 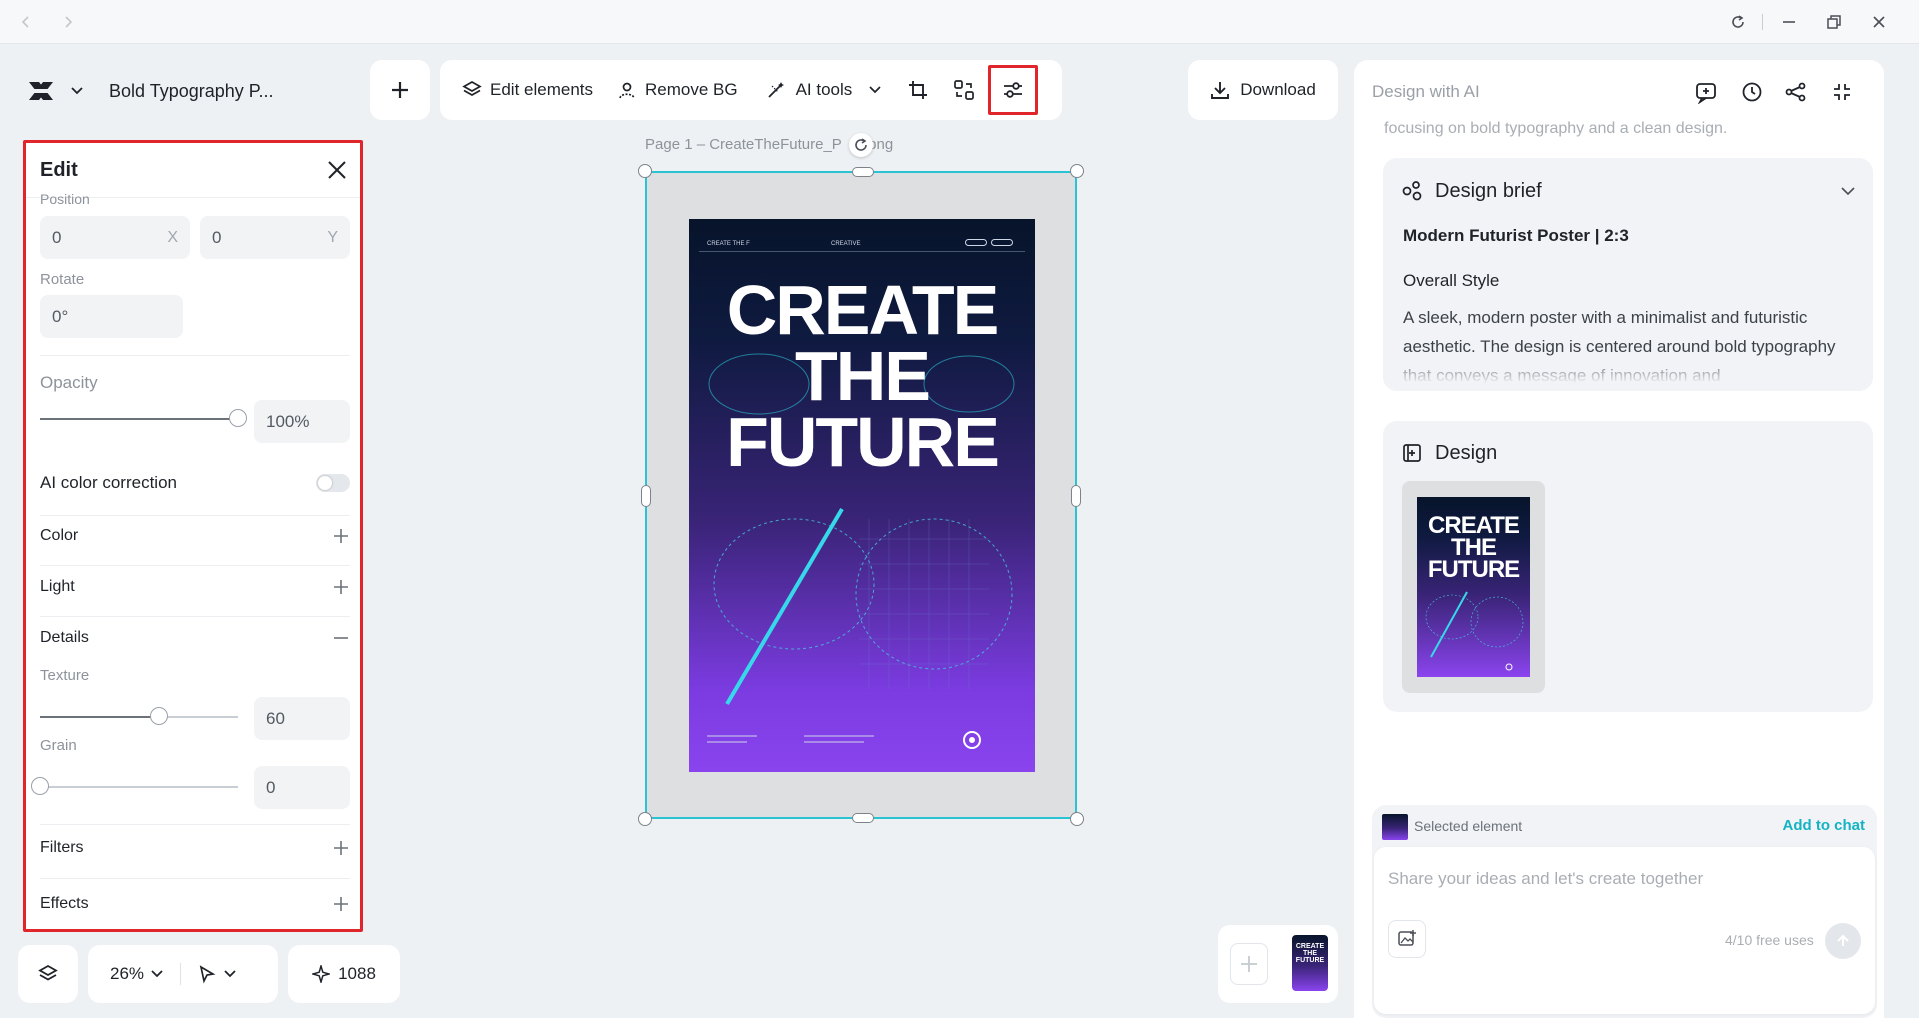 What do you see at coordinates (1310, 946) in the screenshot?
I see `thumb-line: CREATE` at bounding box center [1310, 946].